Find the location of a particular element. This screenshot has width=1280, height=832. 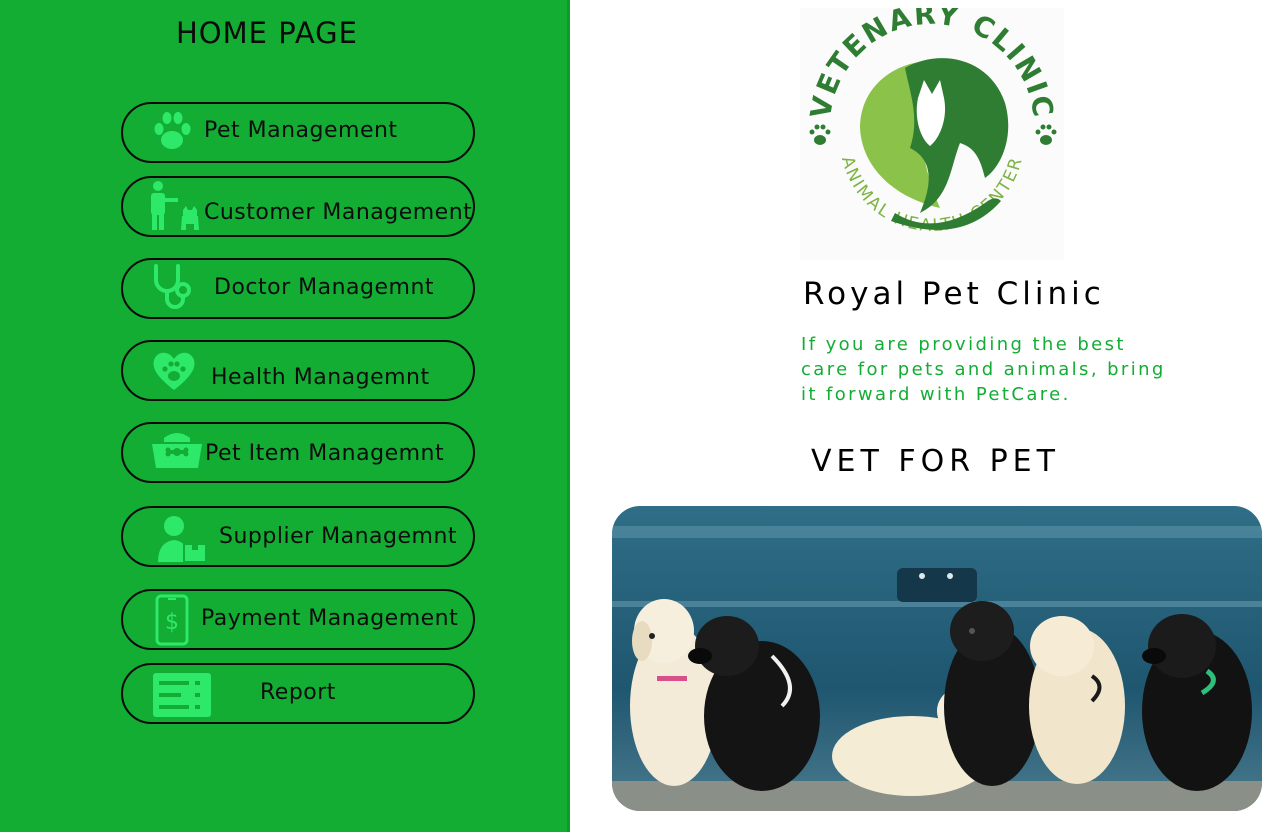

nav-label: Payment Management is located at coordinates (330, 618).